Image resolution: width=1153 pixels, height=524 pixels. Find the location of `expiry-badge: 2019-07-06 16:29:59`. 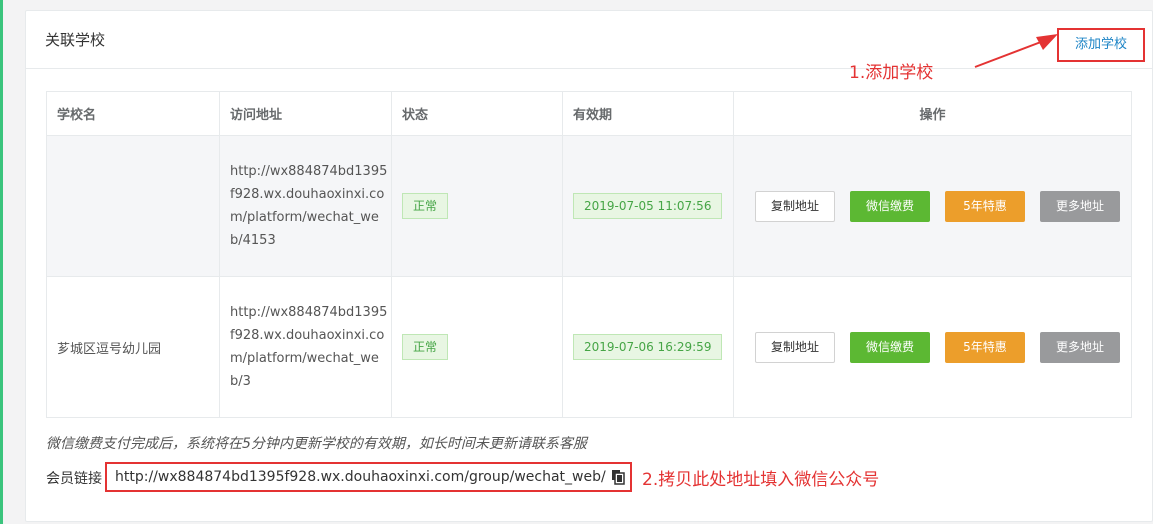

expiry-badge: 2019-07-06 16:29:59 is located at coordinates (648, 347).